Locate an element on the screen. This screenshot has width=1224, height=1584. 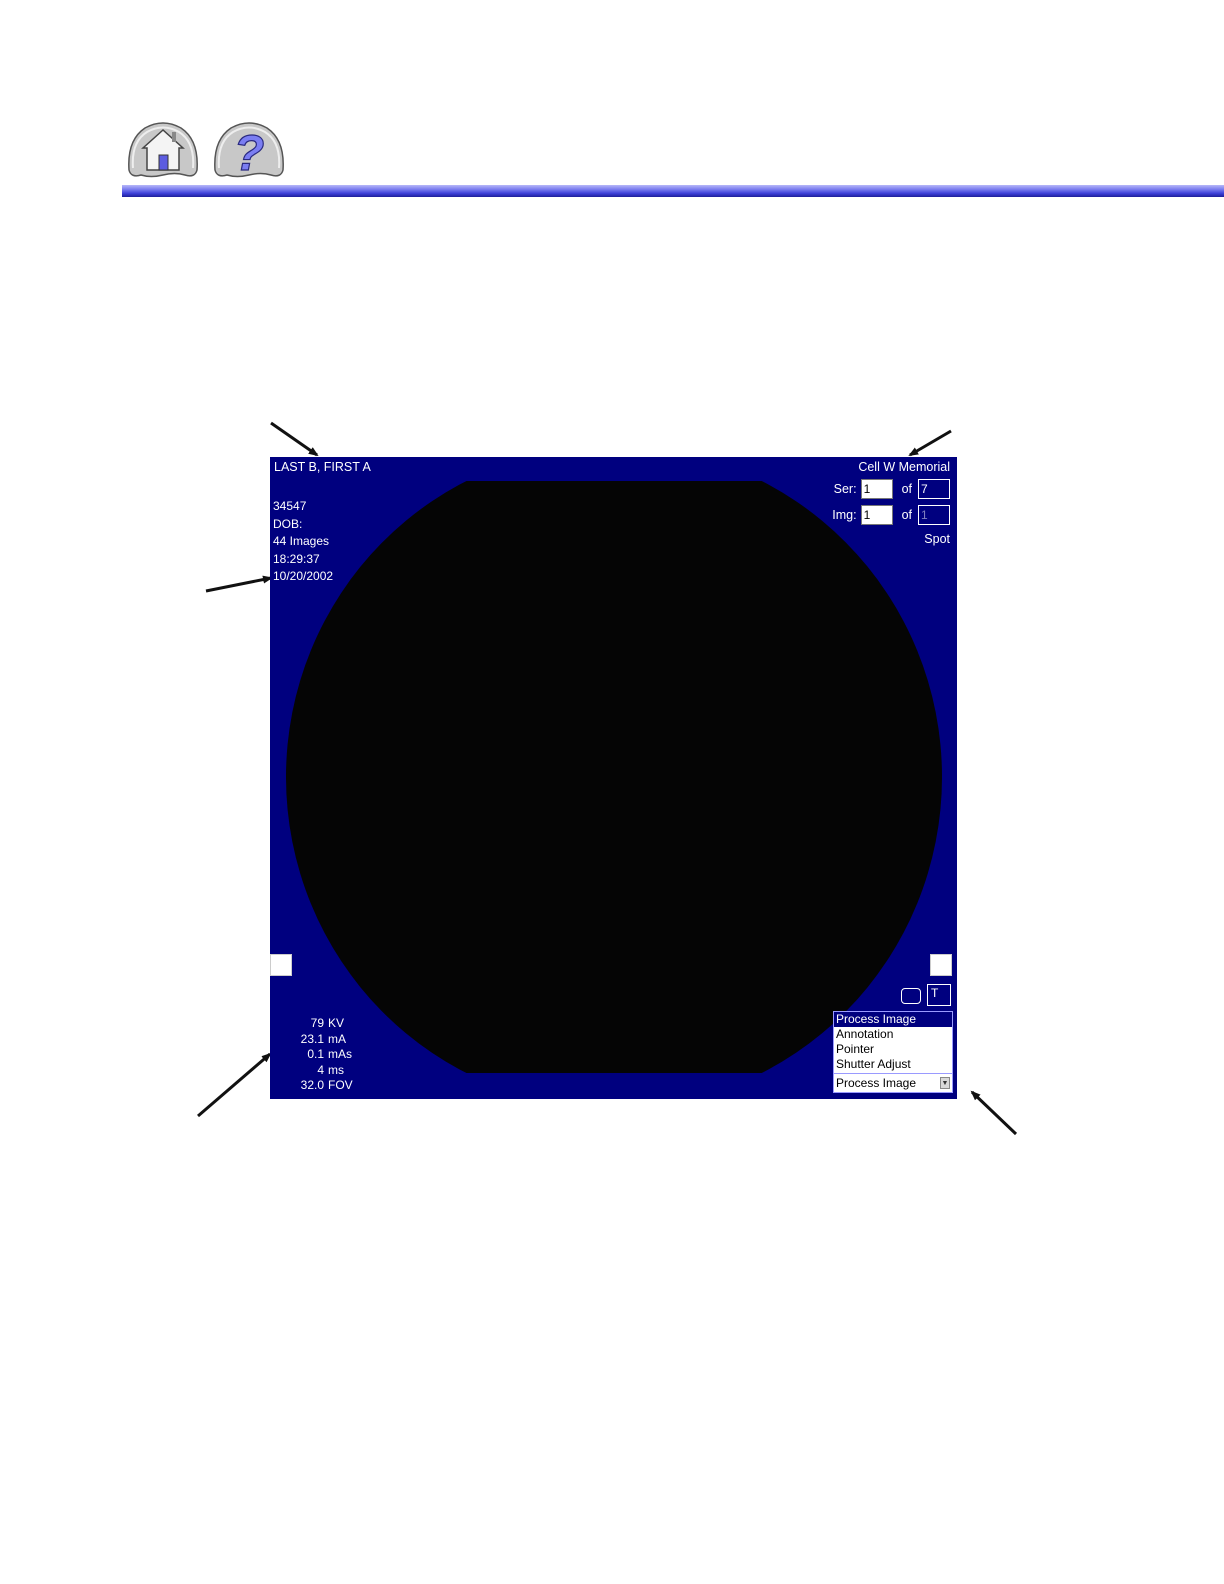
tool-select: Process Image ▼ is located at coordinates (893, 1082).